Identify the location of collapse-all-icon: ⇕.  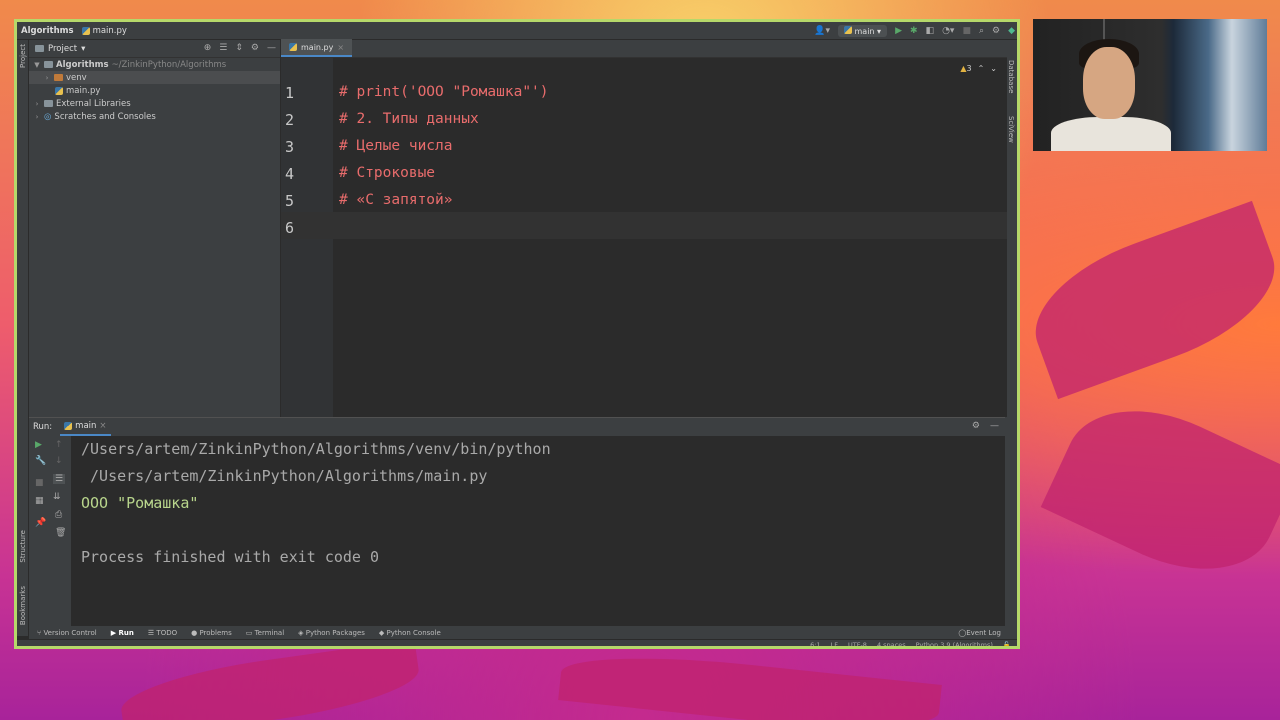
(239, 48).